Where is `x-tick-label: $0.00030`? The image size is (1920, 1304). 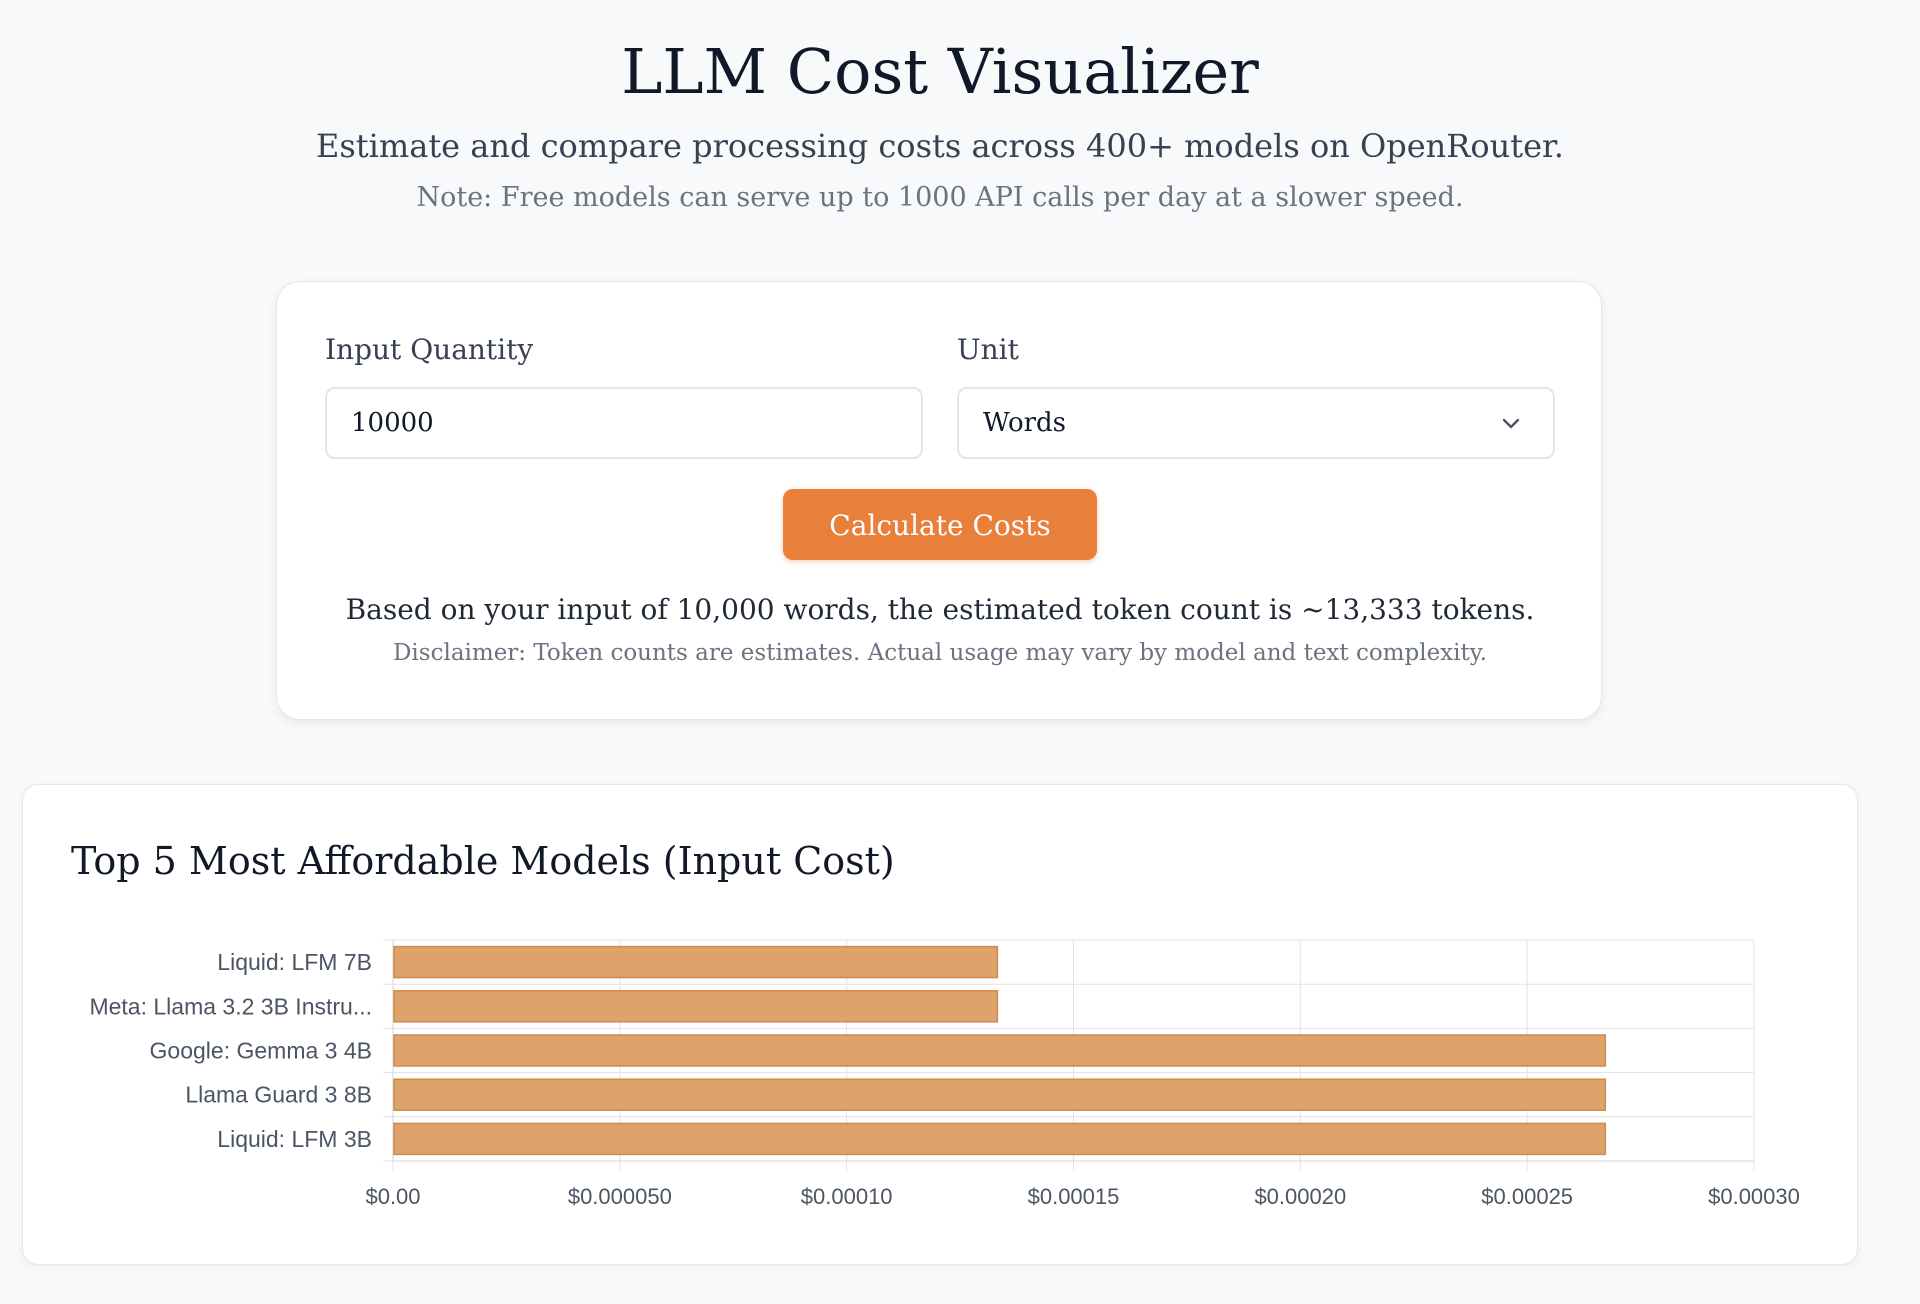
x-tick-label: $0.00030 is located at coordinates (1754, 1196).